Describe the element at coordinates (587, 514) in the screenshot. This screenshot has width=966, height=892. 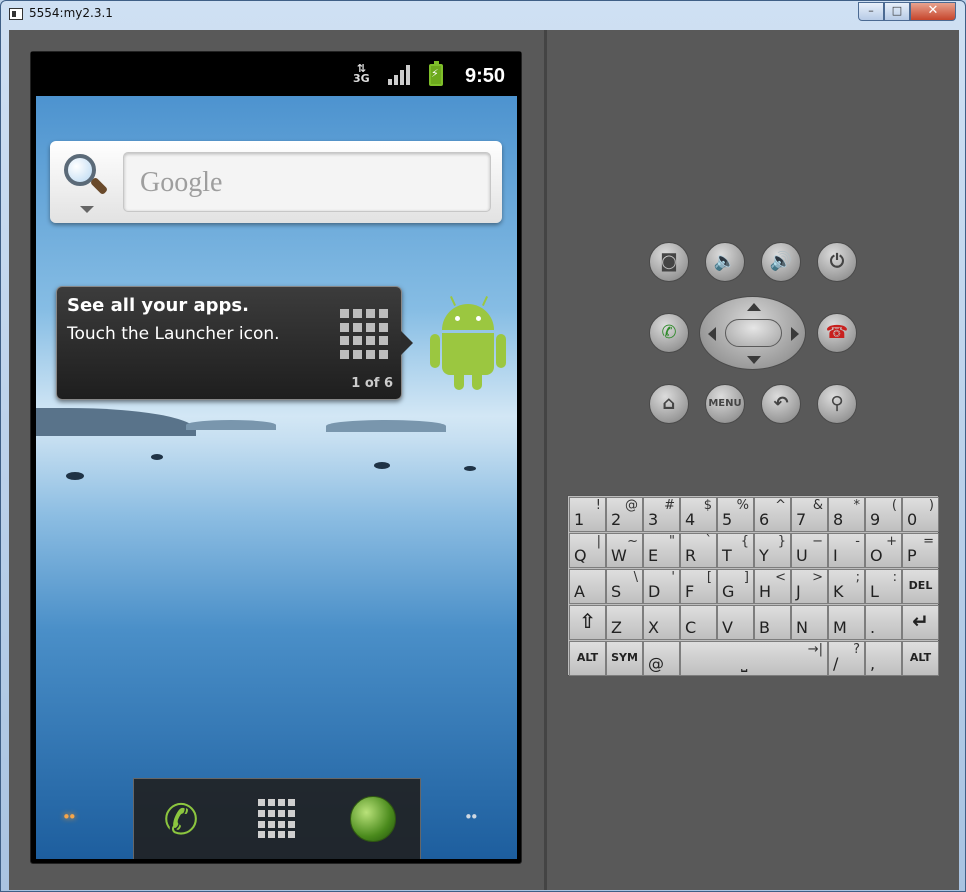
I see `key-1: 1!` at that location.